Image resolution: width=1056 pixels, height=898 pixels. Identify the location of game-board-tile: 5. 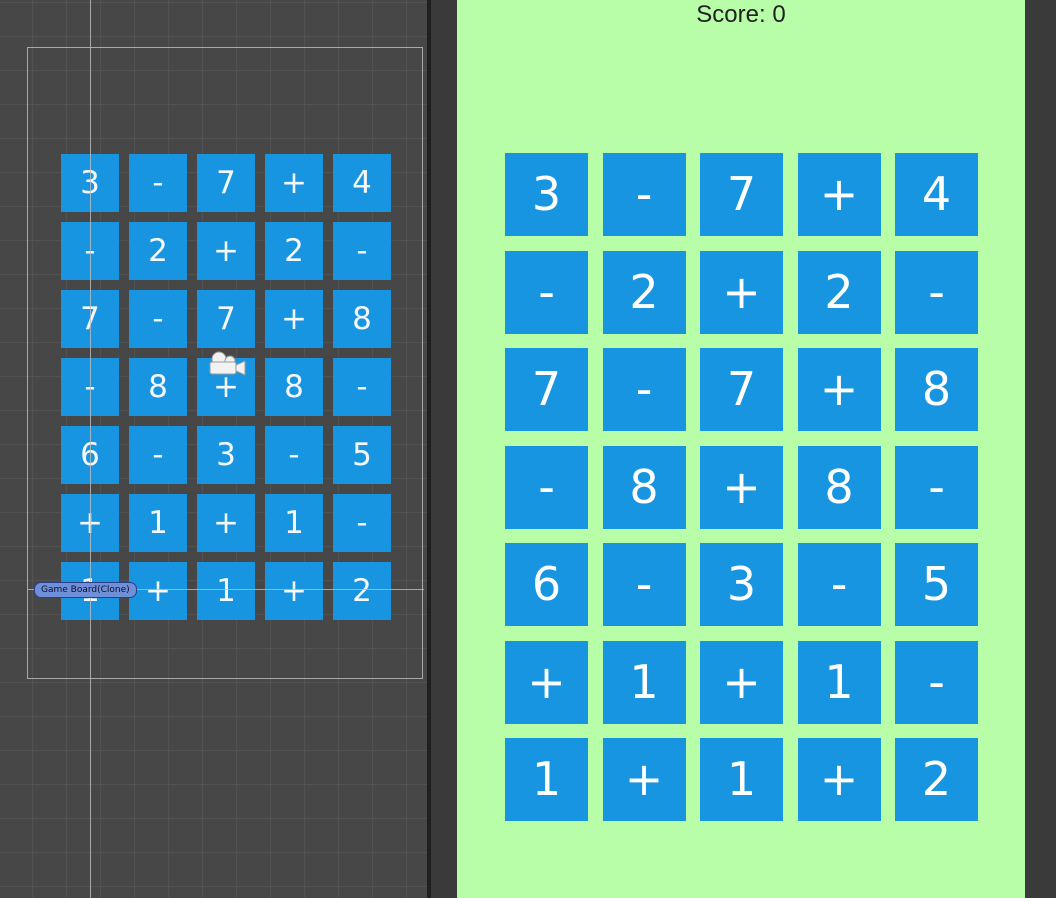
(936, 584).